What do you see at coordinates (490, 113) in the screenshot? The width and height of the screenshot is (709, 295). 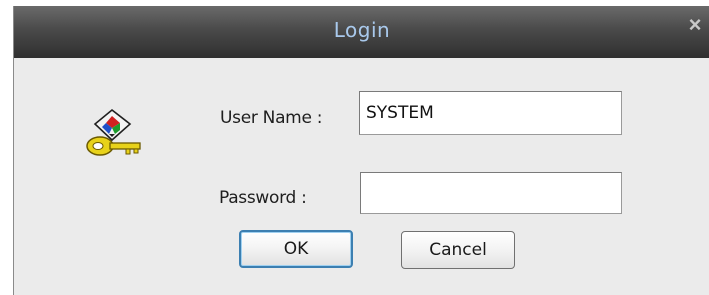 I see `username-field` at bounding box center [490, 113].